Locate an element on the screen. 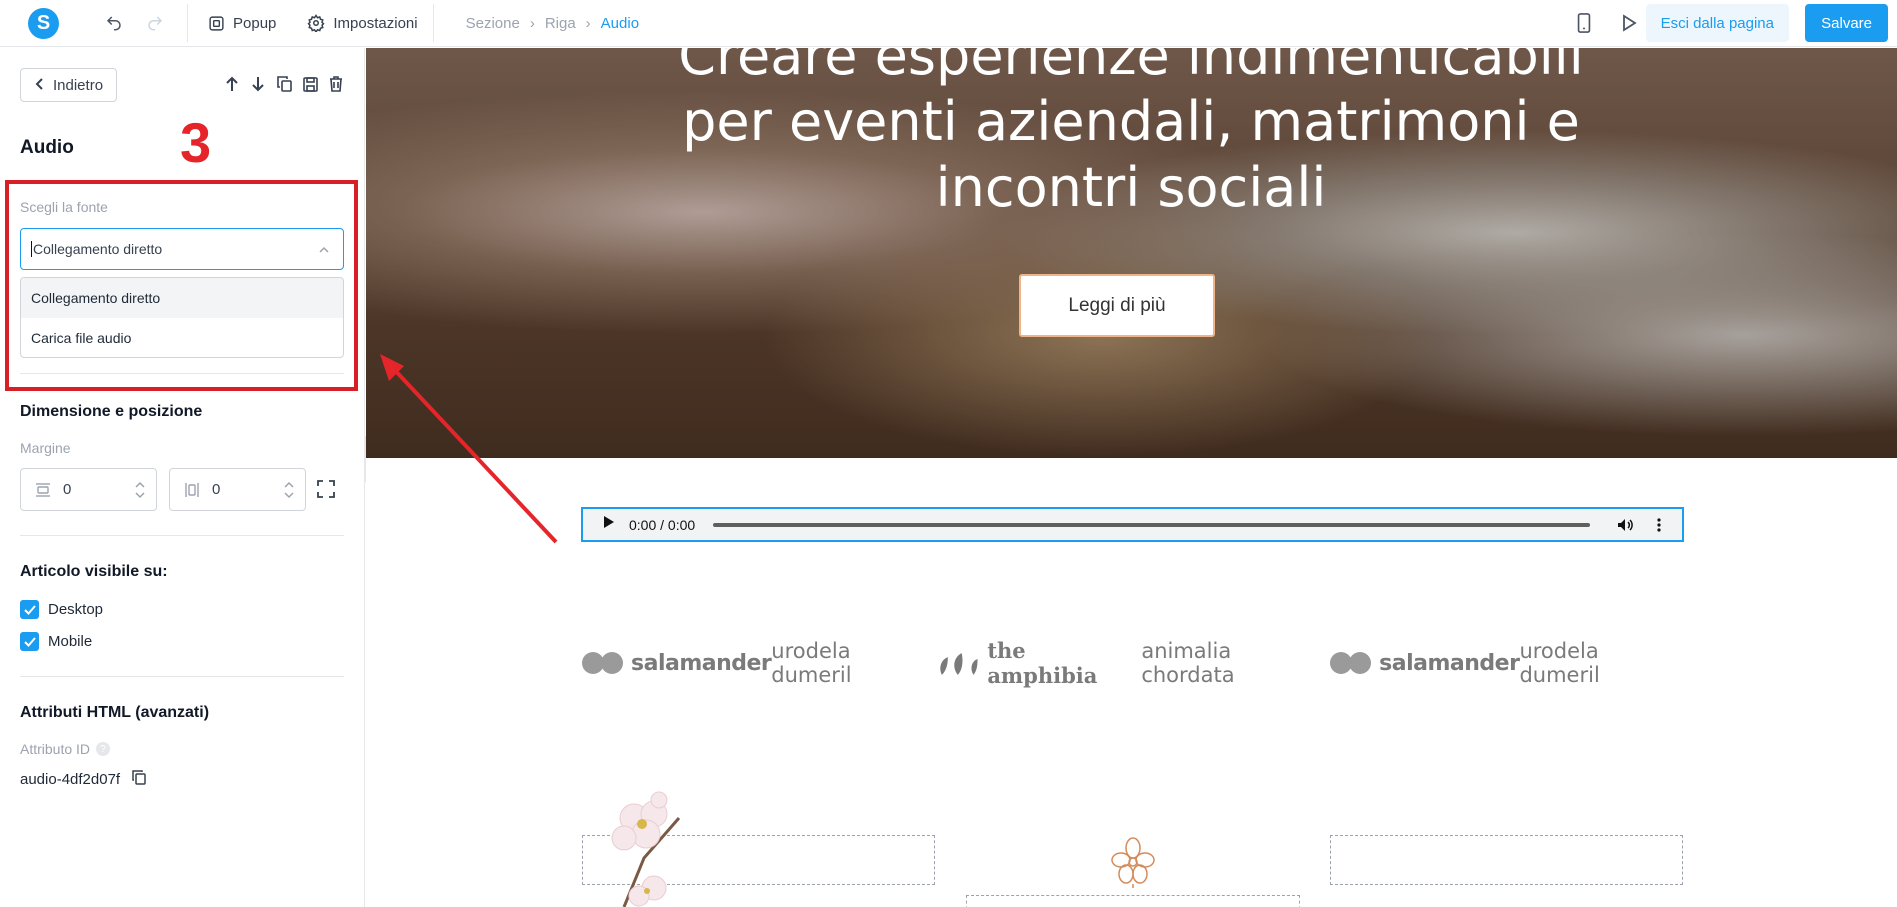 This screenshot has width=1897, height=907. id-attribute-row: audio-4df2d07f is located at coordinates (83, 779).